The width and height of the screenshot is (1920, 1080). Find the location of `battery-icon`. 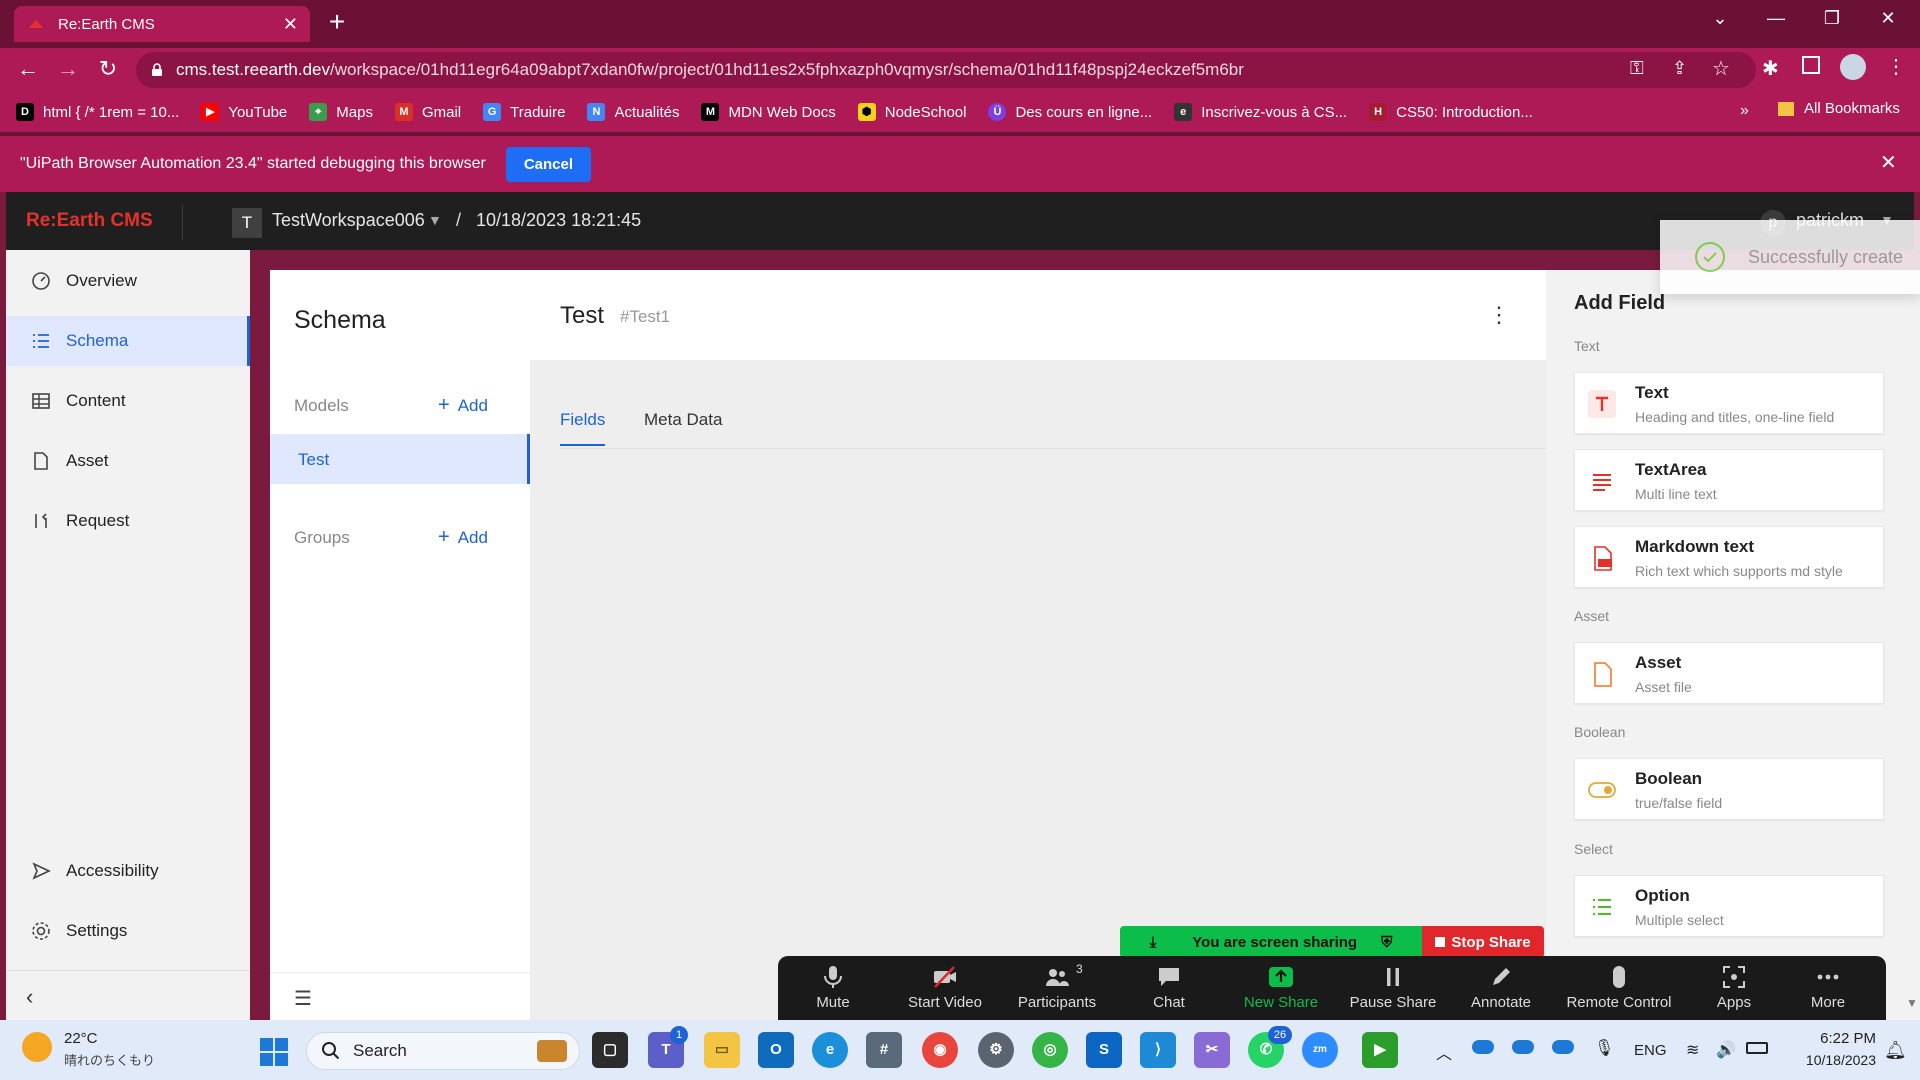

battery-icon is located at coordinates (1757, 1048).